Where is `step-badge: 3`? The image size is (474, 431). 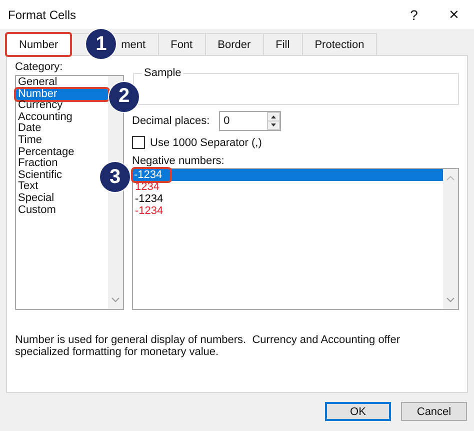
step-badge: 3 is located at coordinates (115, 177).